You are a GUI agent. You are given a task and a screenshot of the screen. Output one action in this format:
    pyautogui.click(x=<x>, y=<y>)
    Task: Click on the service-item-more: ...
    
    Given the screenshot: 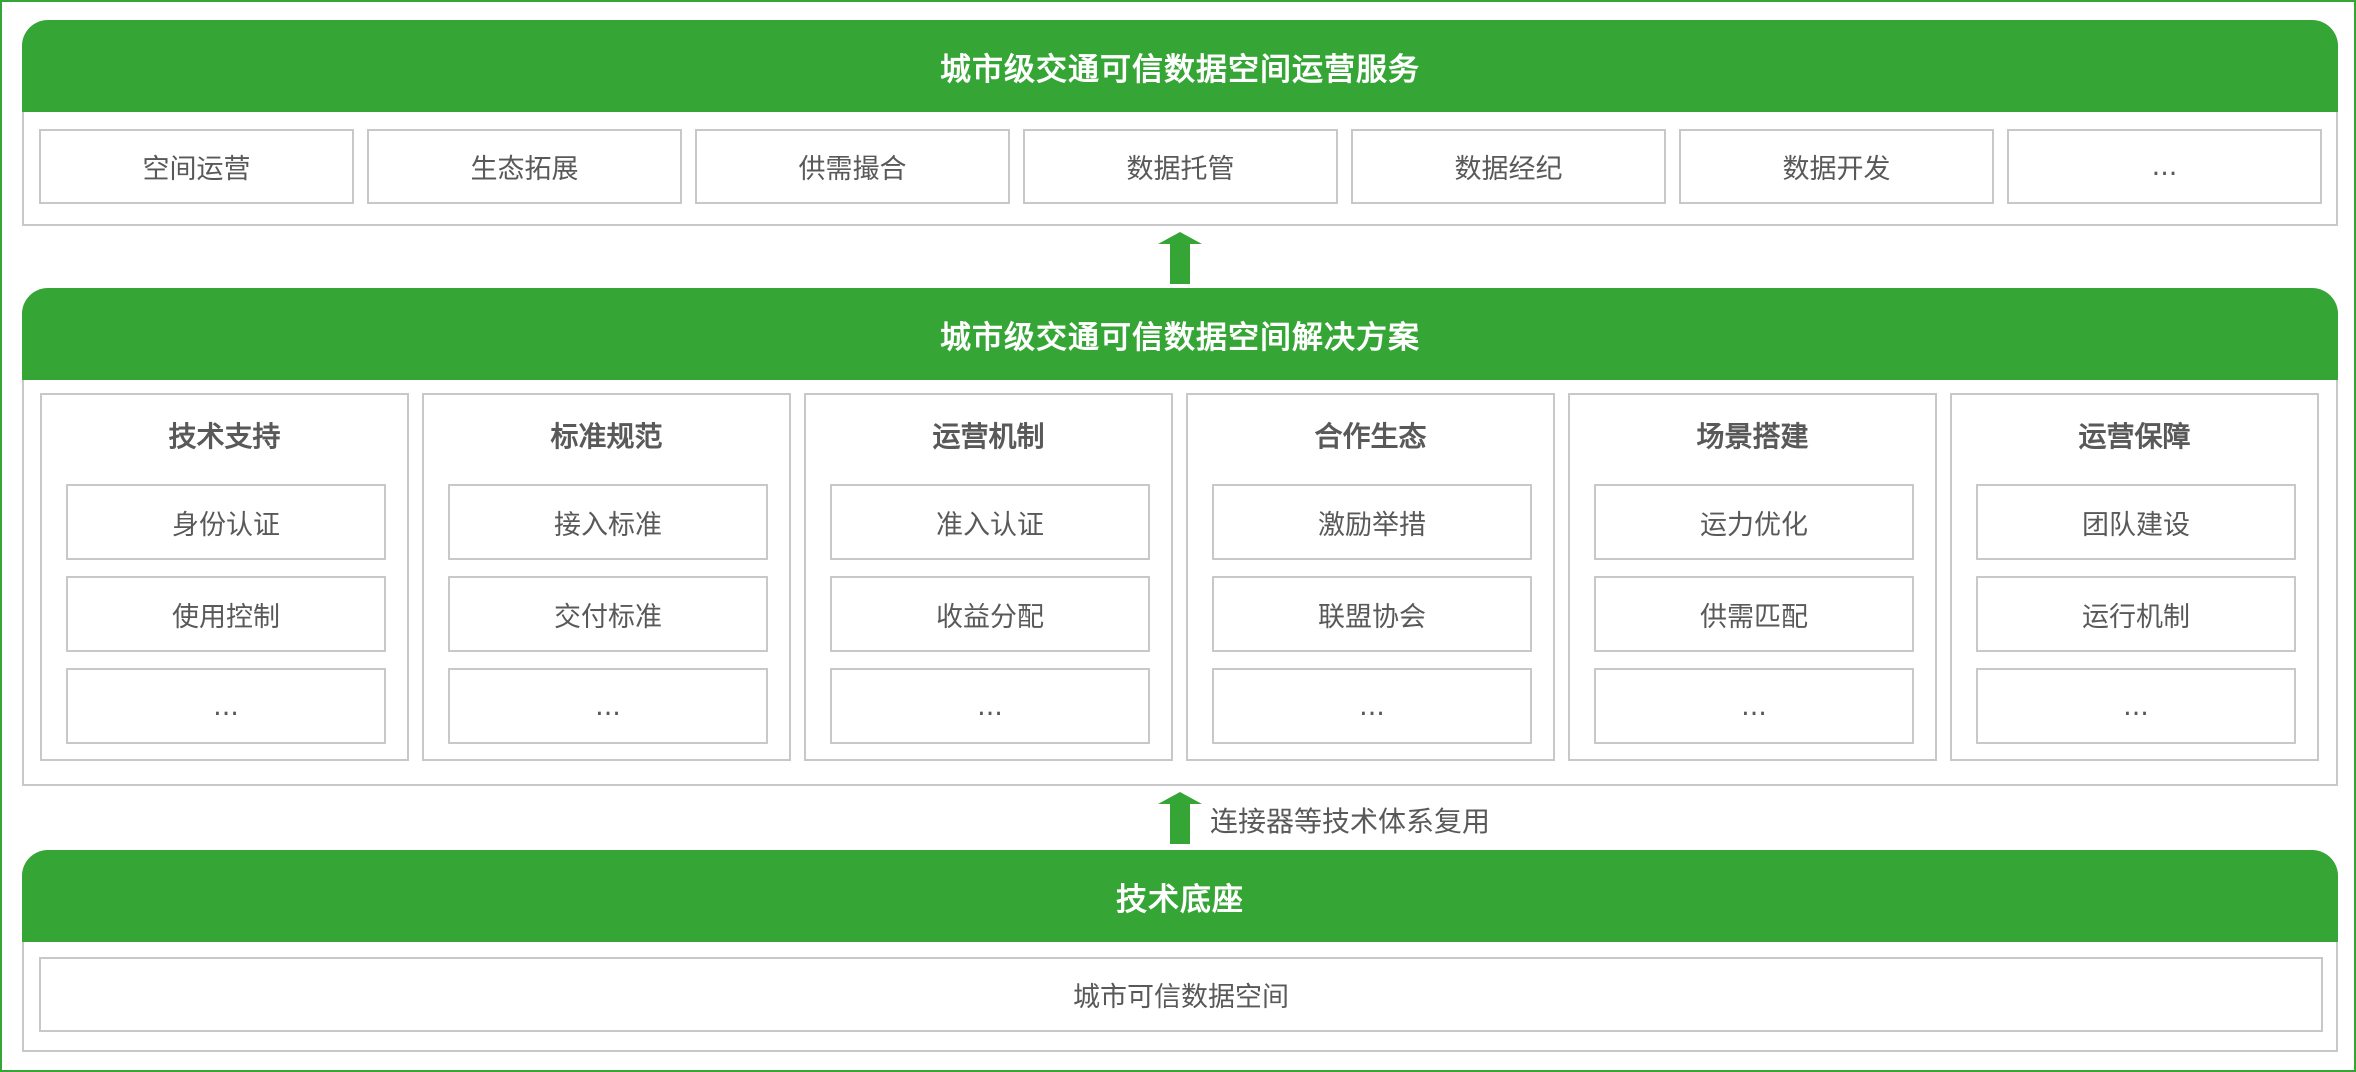 What is the action you would take?
    pyautogui.click(x=2164, y=166)
    